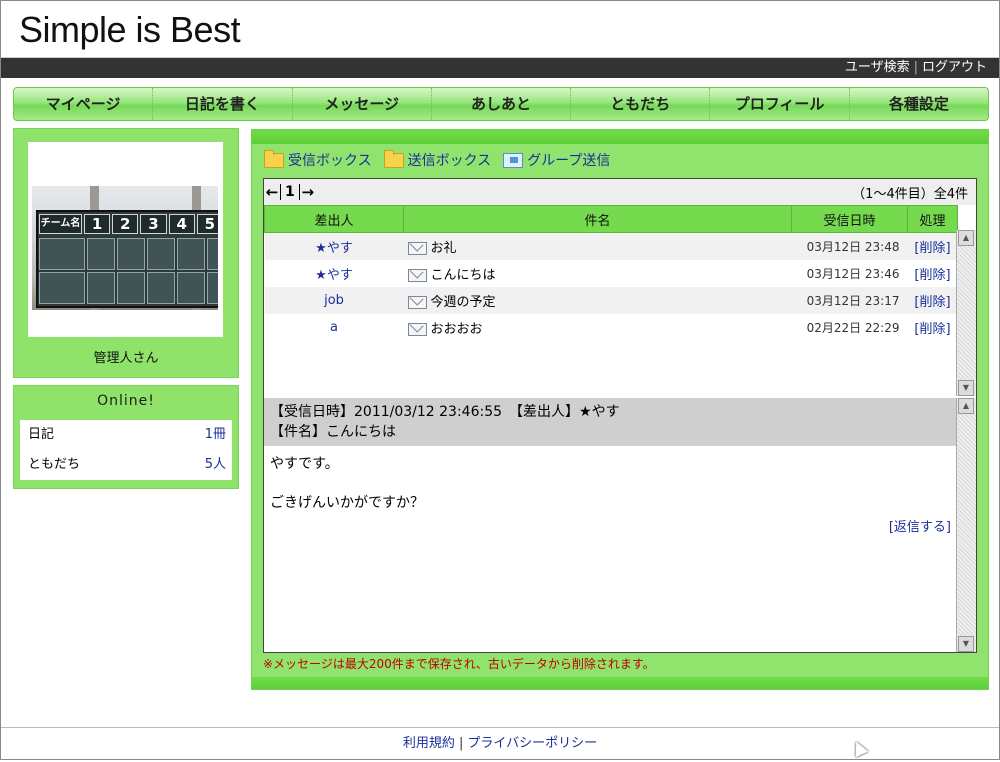  I want to click on table-row: job 今週の予定 03月12日 23:17 [削除], so click(611, 300).